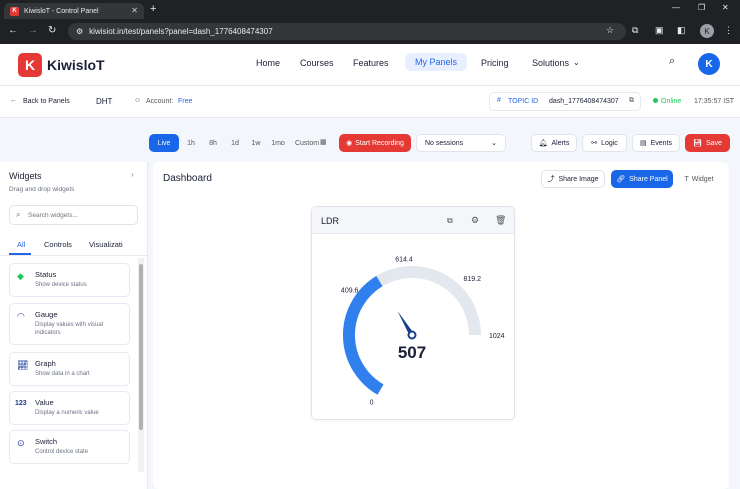 This screenshot has width=740, height=489. Describe the element at coordinates (323, 142) in the screenshot. I see `calendar-icon: ▦` at that location.